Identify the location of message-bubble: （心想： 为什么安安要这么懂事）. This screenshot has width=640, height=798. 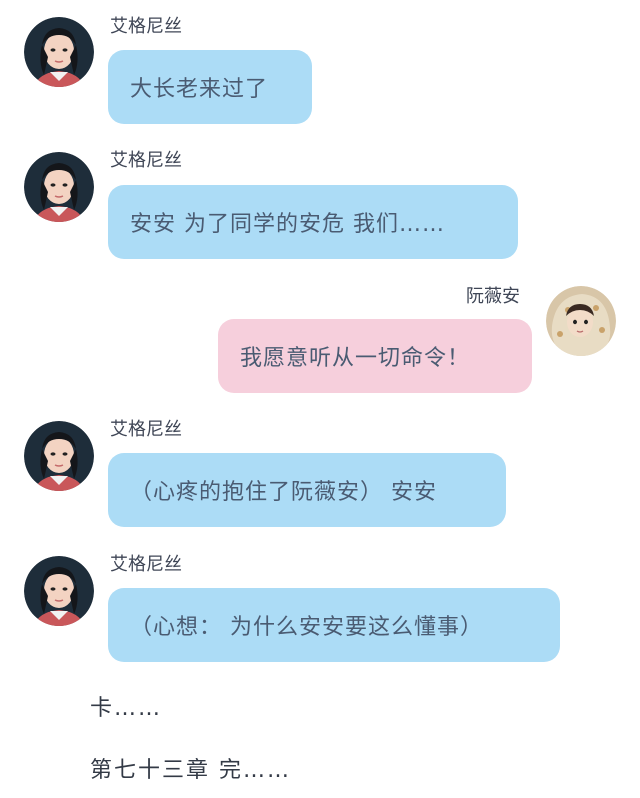
(334, 625).